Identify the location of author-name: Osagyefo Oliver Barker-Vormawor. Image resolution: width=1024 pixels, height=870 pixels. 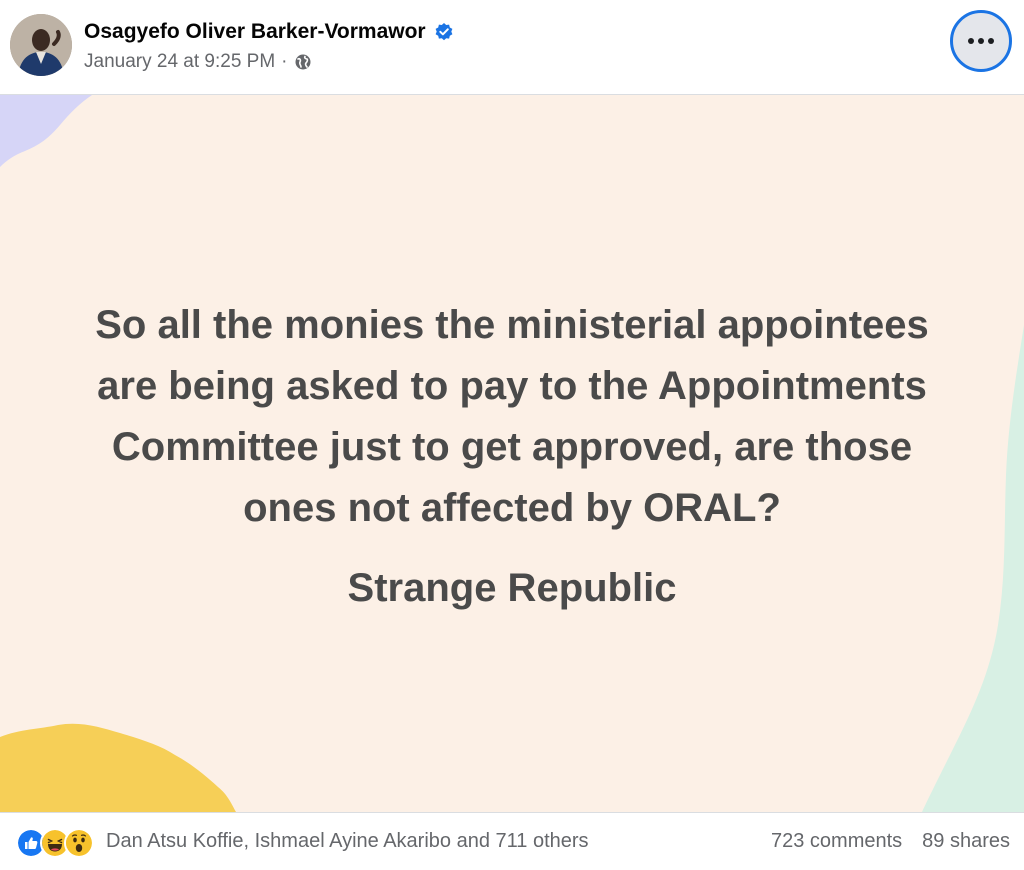
(255, 32).